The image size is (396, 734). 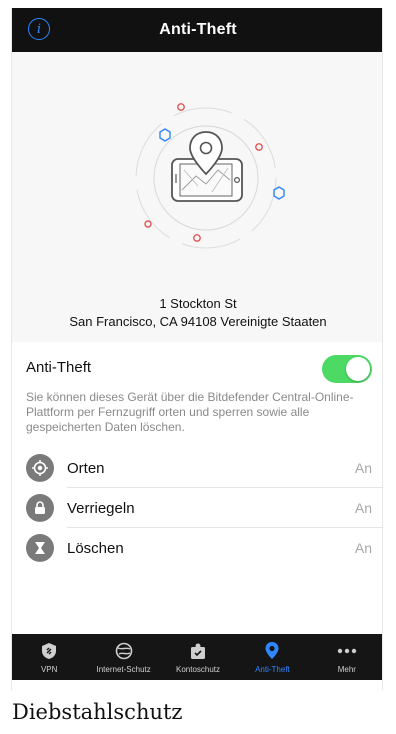 I want to click on tab-mehr: Mehr, so click(x=346, y=657).